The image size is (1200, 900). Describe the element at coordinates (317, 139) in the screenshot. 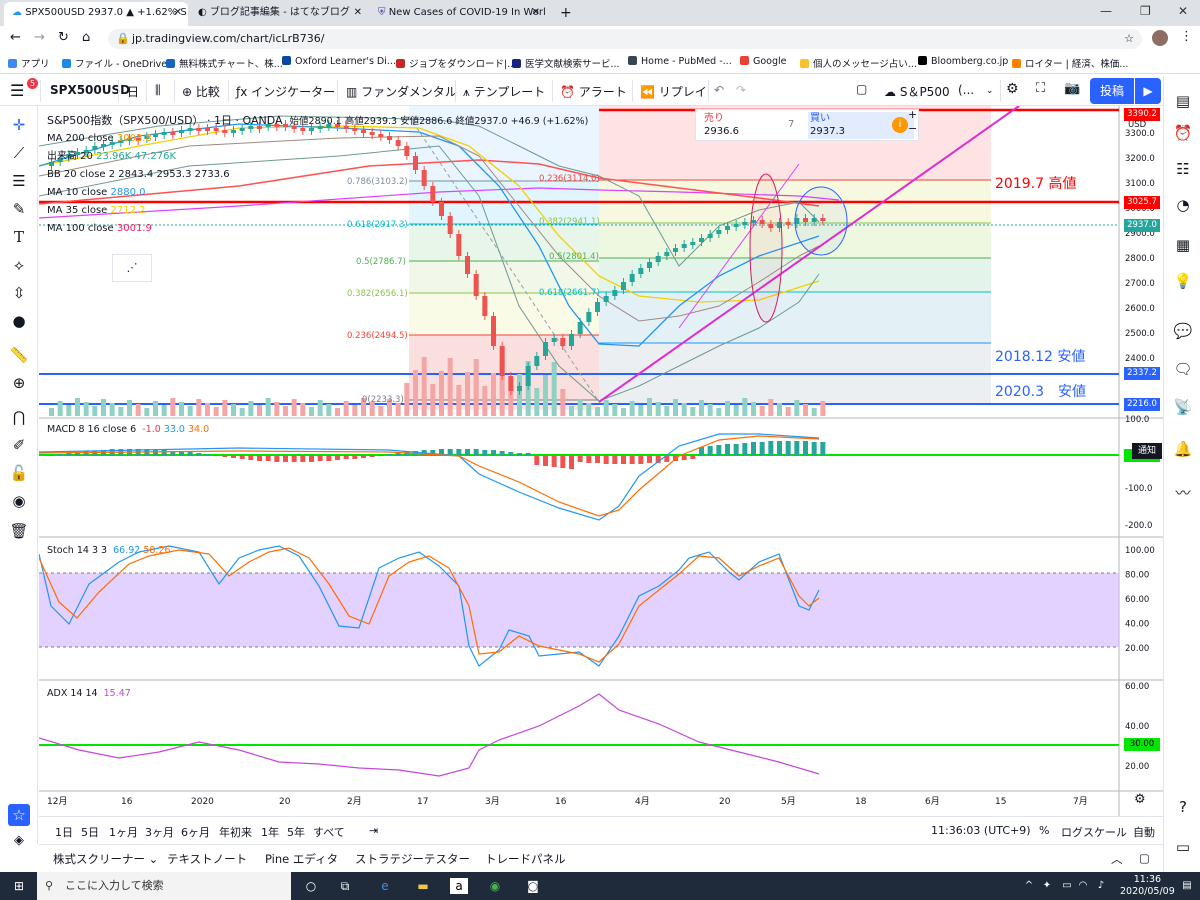

I see `legend-ma200: MA 200 close 3003.8` at that location.